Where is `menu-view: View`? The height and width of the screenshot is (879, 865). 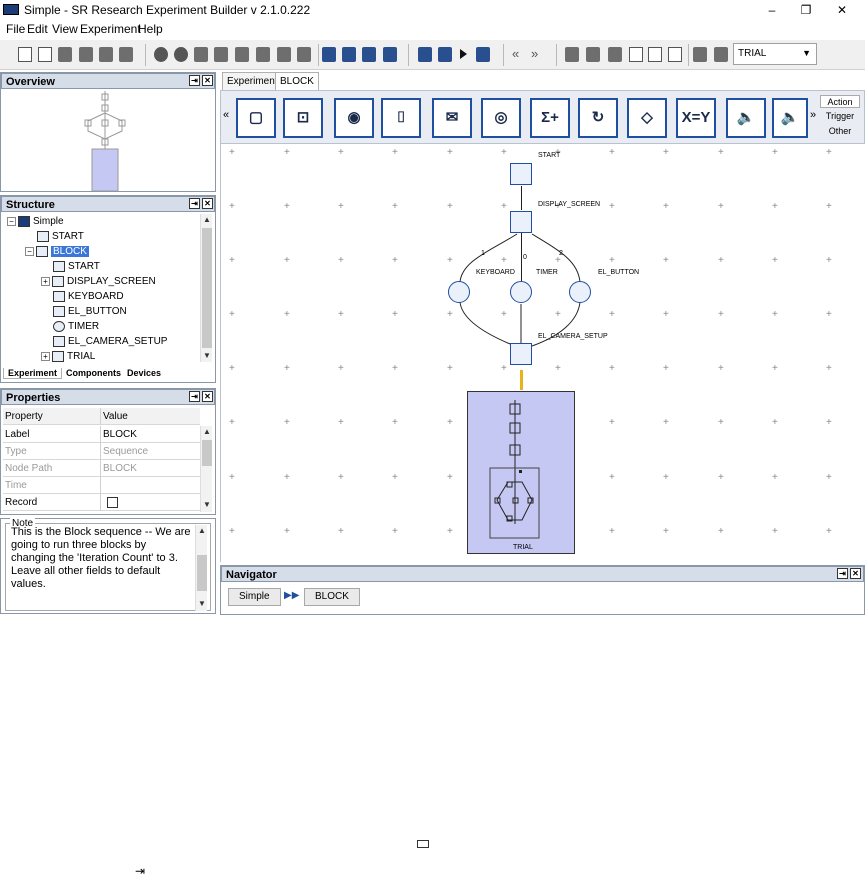
menu-view: View is located at coordinates (65, 29).